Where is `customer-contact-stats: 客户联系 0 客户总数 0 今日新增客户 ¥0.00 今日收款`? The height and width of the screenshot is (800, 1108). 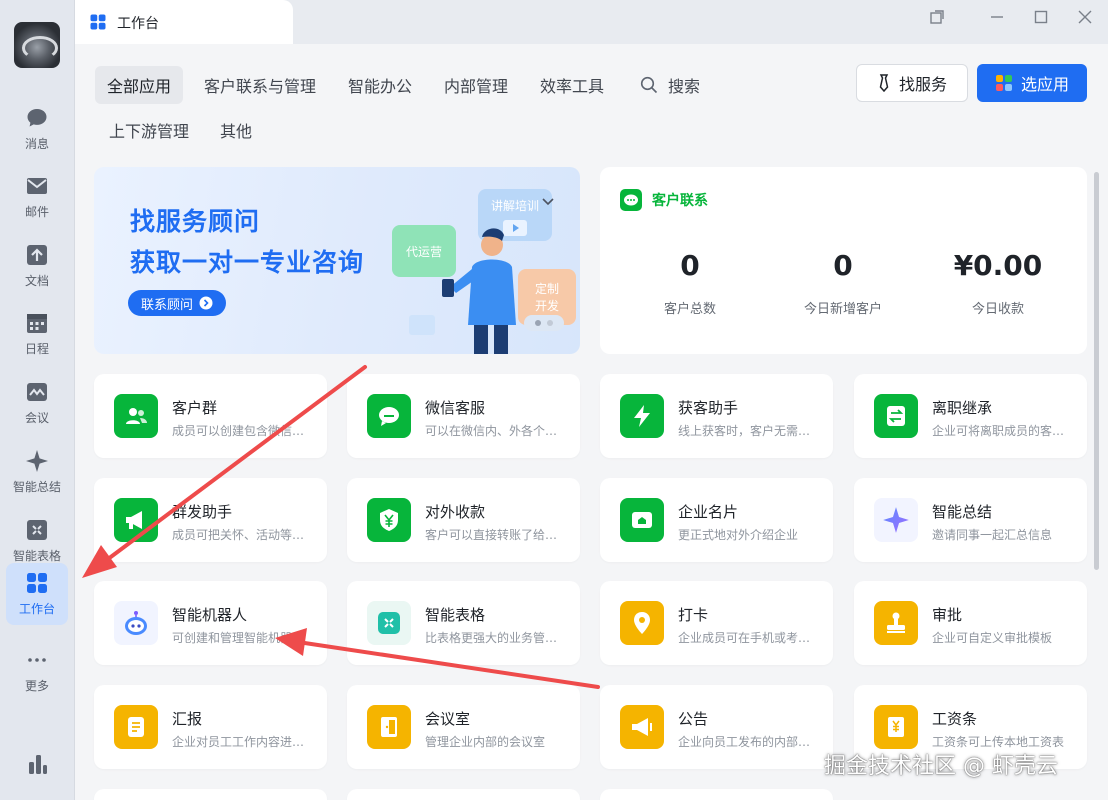
customer-contact-stats: 客户联系 0 客户总数 0 今日新增客户 ¥0.00 今日收款 is located at coordinates (843, 260).